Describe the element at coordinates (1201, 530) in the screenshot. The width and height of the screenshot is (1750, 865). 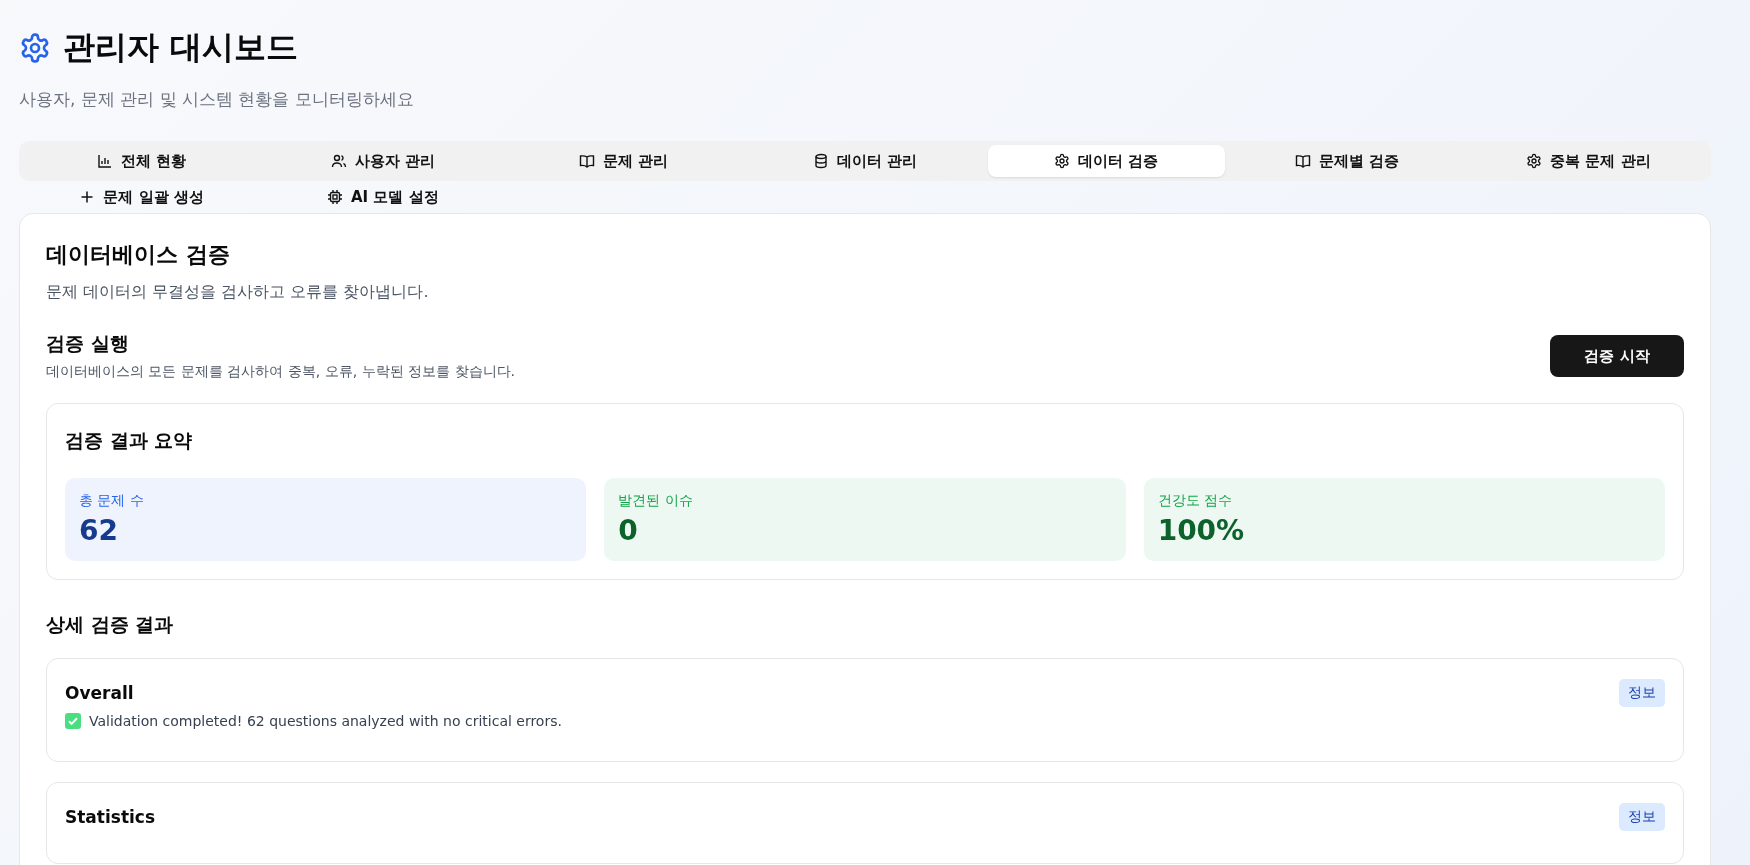
I see `stat-value: 100%` at that location.